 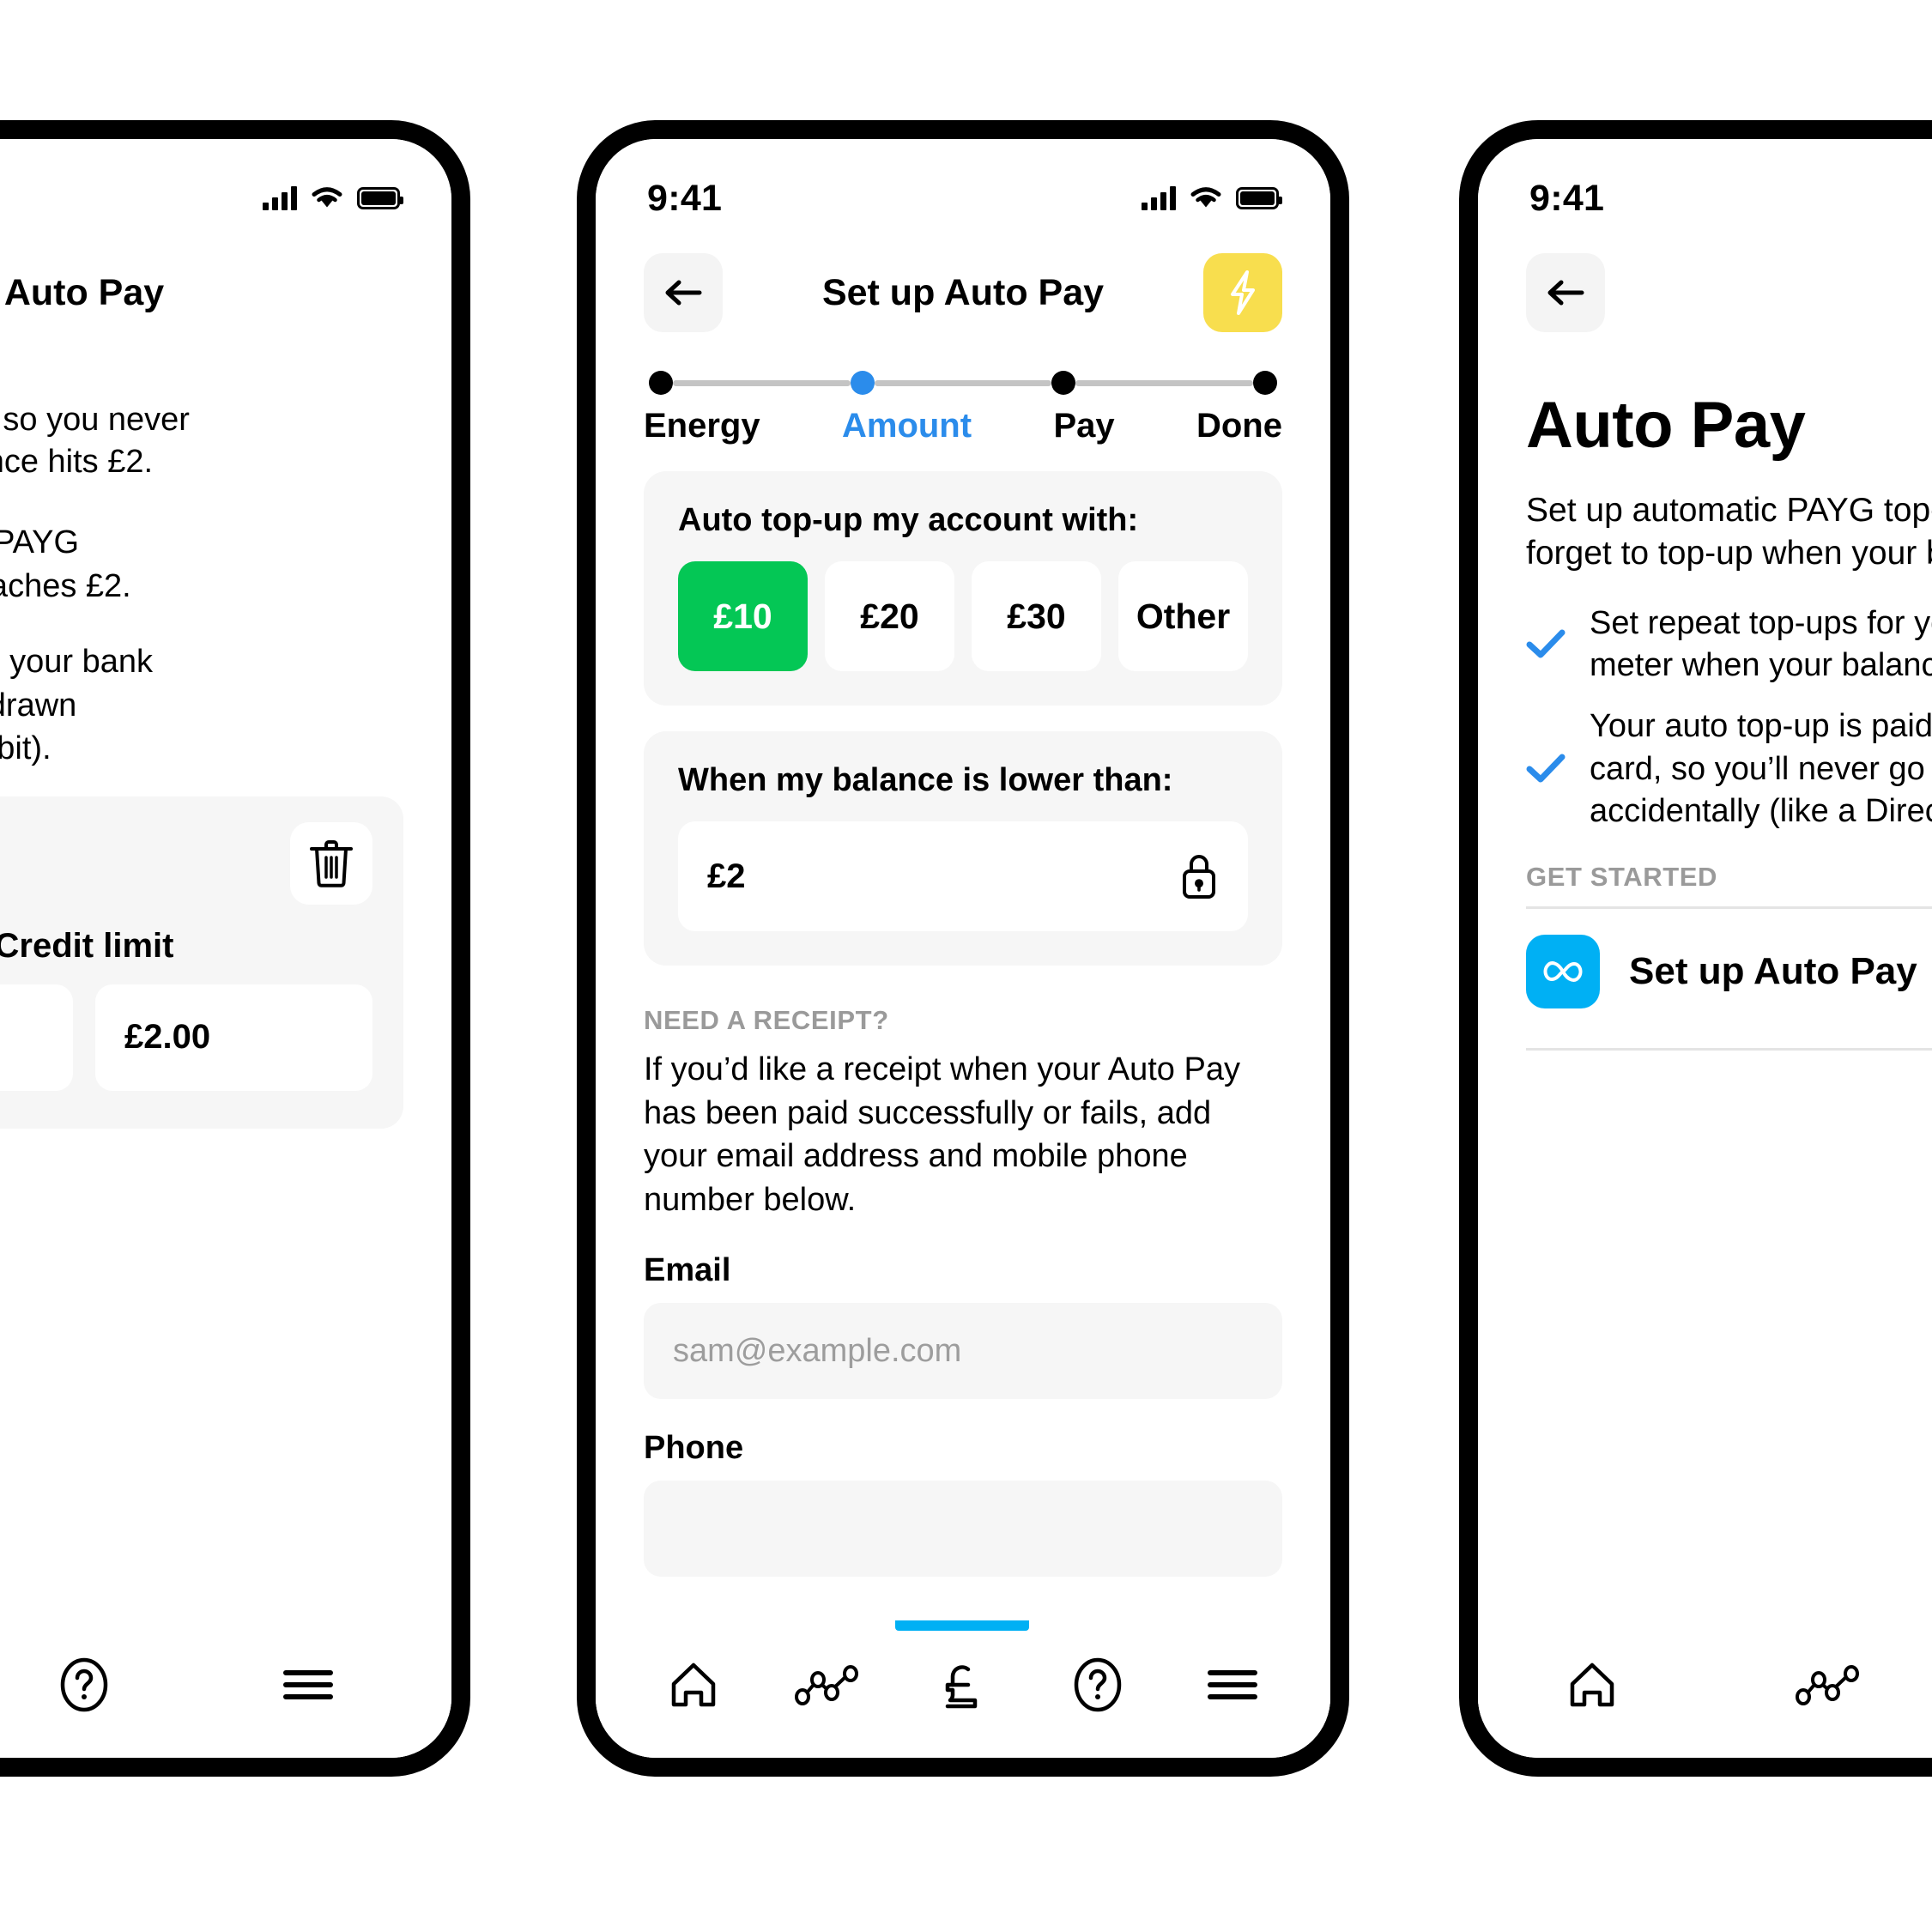 I want to click on amount-option-20: £20, so click(x=889, y=616).